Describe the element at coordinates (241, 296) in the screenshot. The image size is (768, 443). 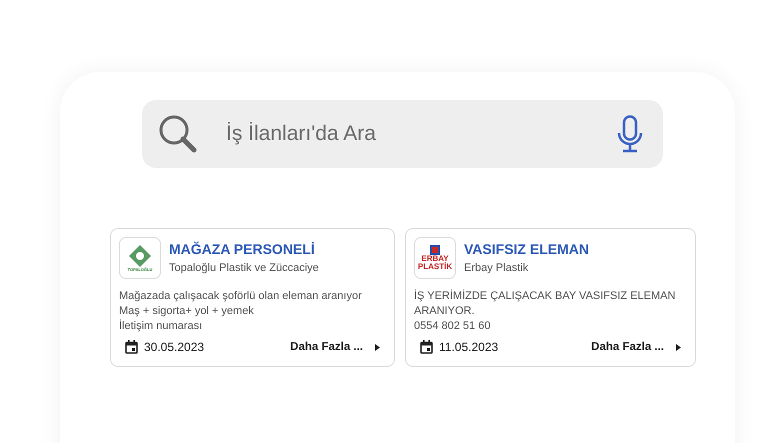
I see `description-line: Mağazada çalışacak şoförlü olan eleman aranıyor` at that location.